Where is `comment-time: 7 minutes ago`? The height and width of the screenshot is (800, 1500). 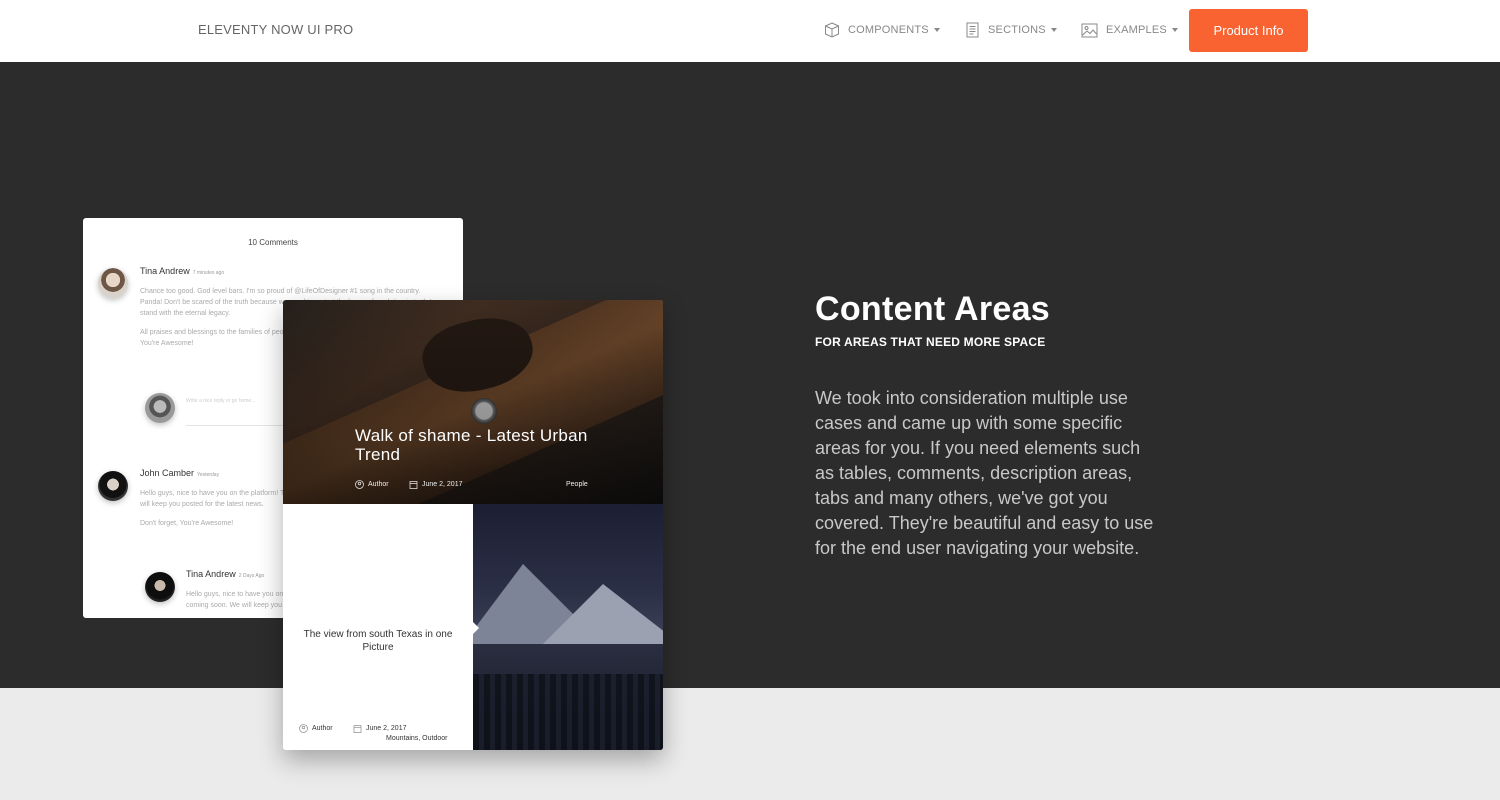 comment-time: 7 minutes ago is located at coordinates (208, 273).